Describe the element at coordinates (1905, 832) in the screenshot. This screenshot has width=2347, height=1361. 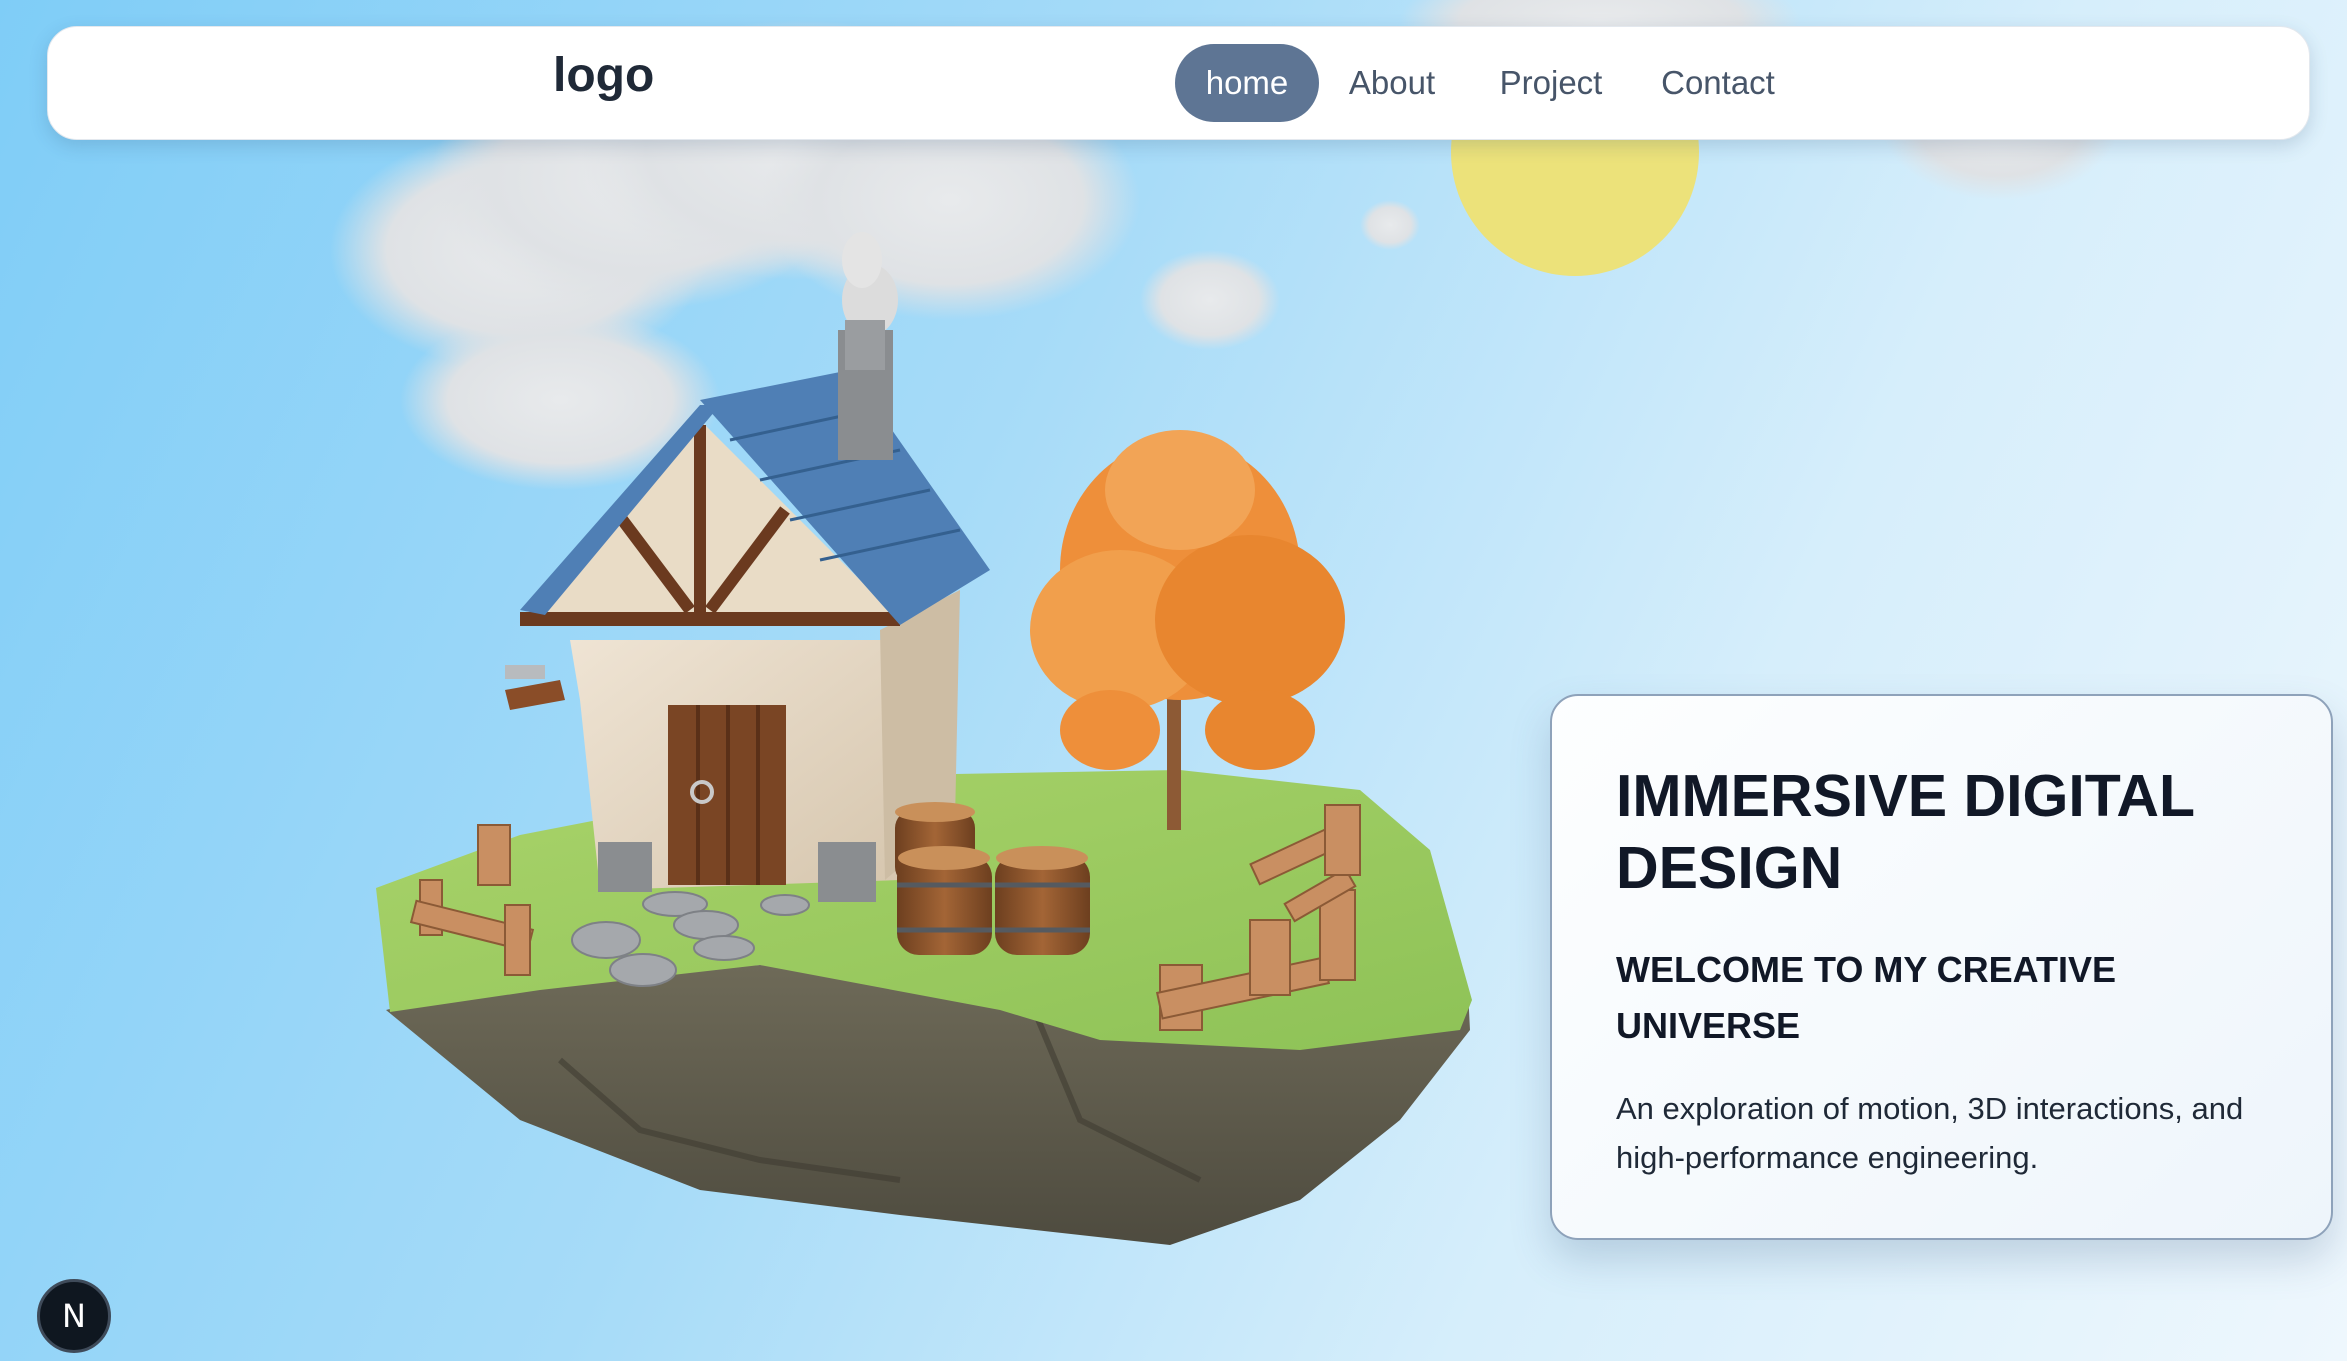
I see `hero-title: IMMERSIVE DIGITAL DESIGN` at that location.